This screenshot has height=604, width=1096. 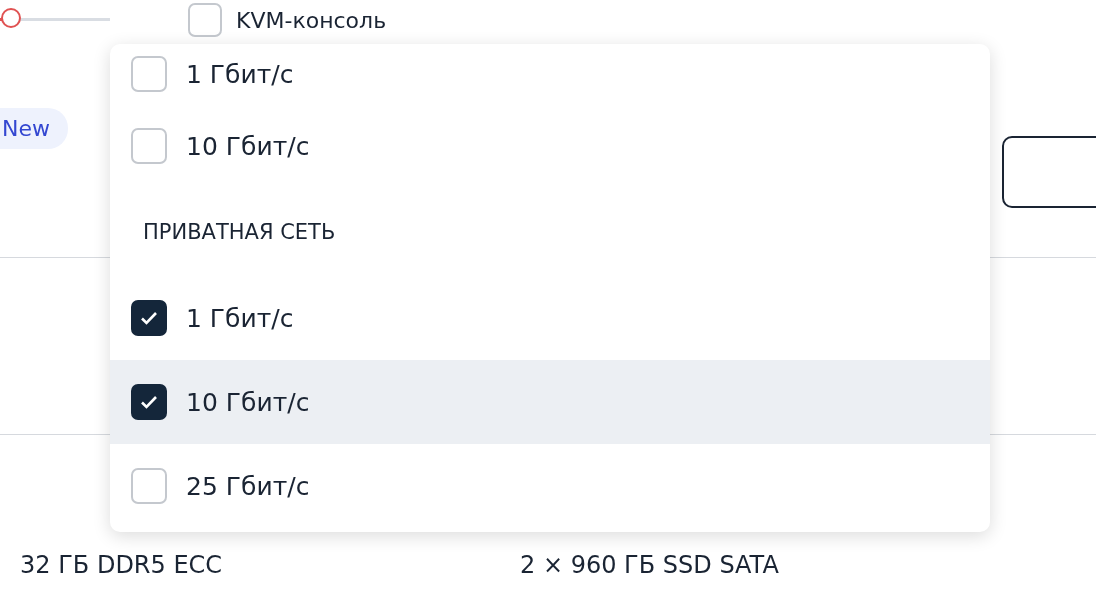 I want to click on slider-thumb, so click(x=10, y=18).